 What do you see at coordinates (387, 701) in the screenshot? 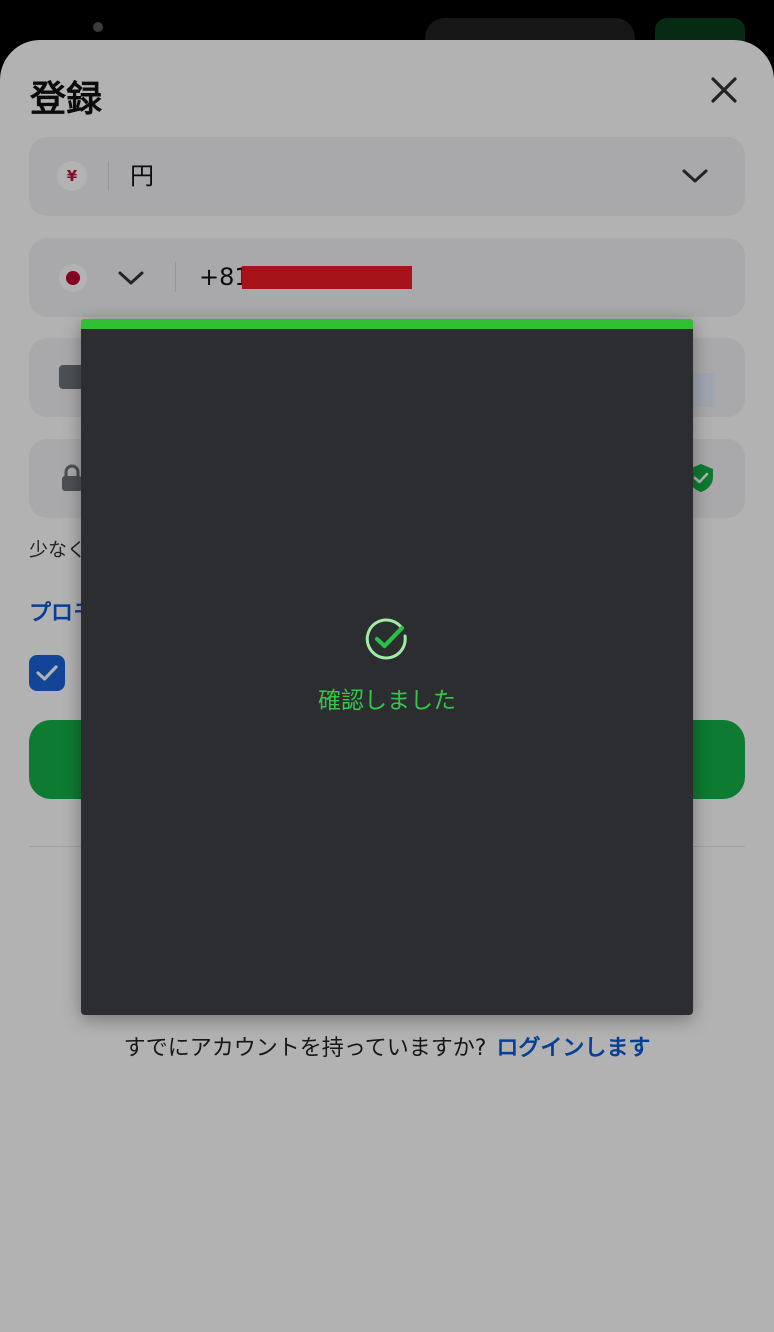
I see `verification-message: 確認しました` at bounding box center [387, 701].